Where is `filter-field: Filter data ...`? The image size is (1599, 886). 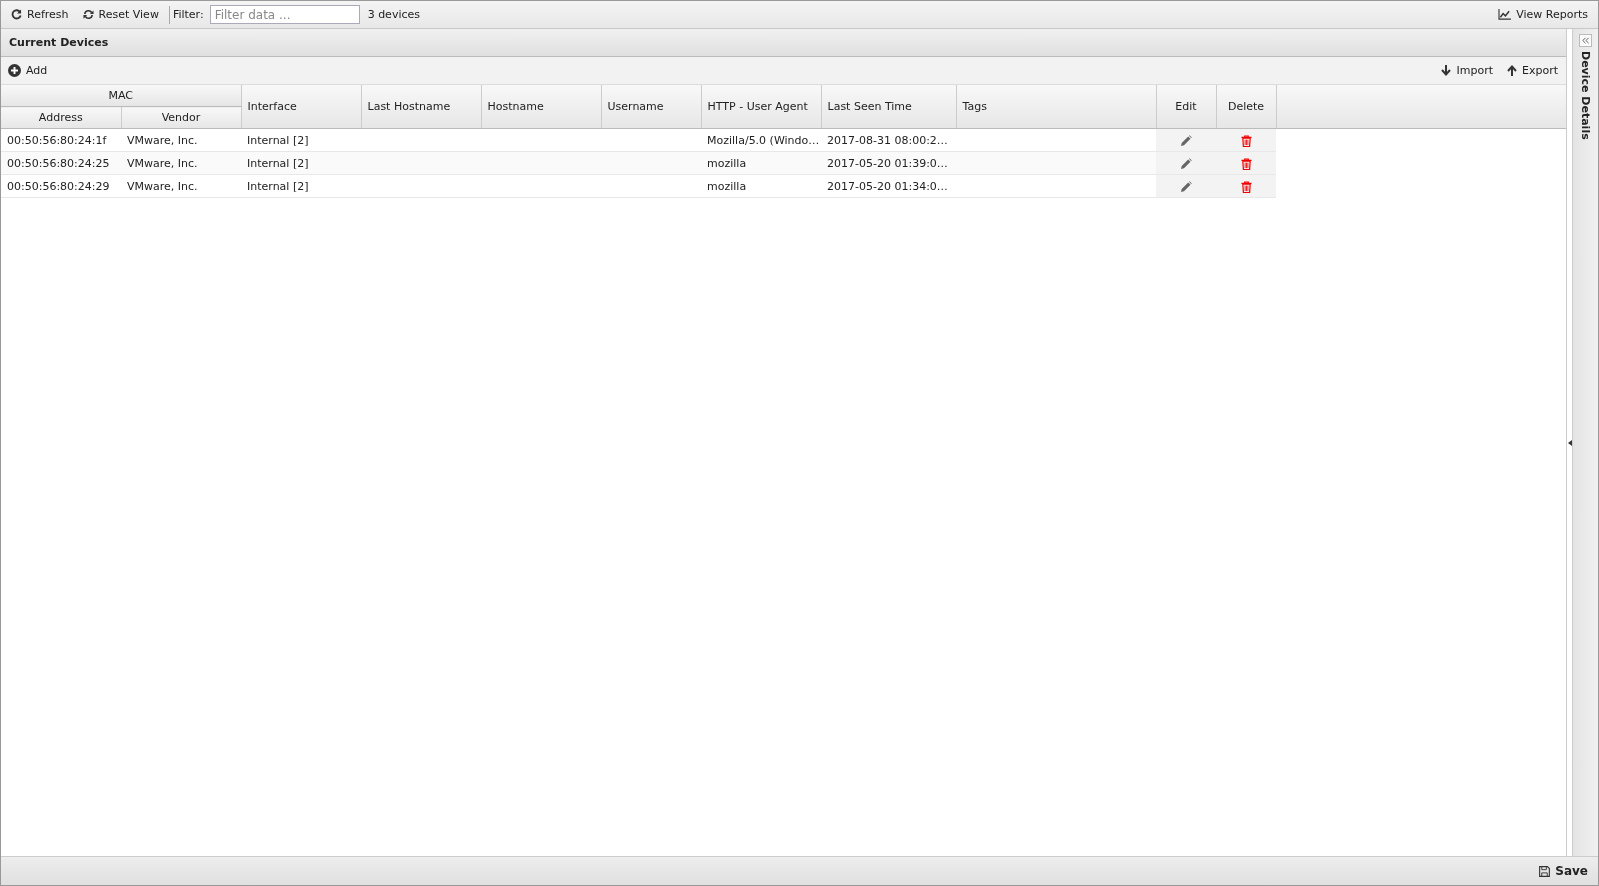 filter-field: Filter data ... is located at coordinates (284, 14).